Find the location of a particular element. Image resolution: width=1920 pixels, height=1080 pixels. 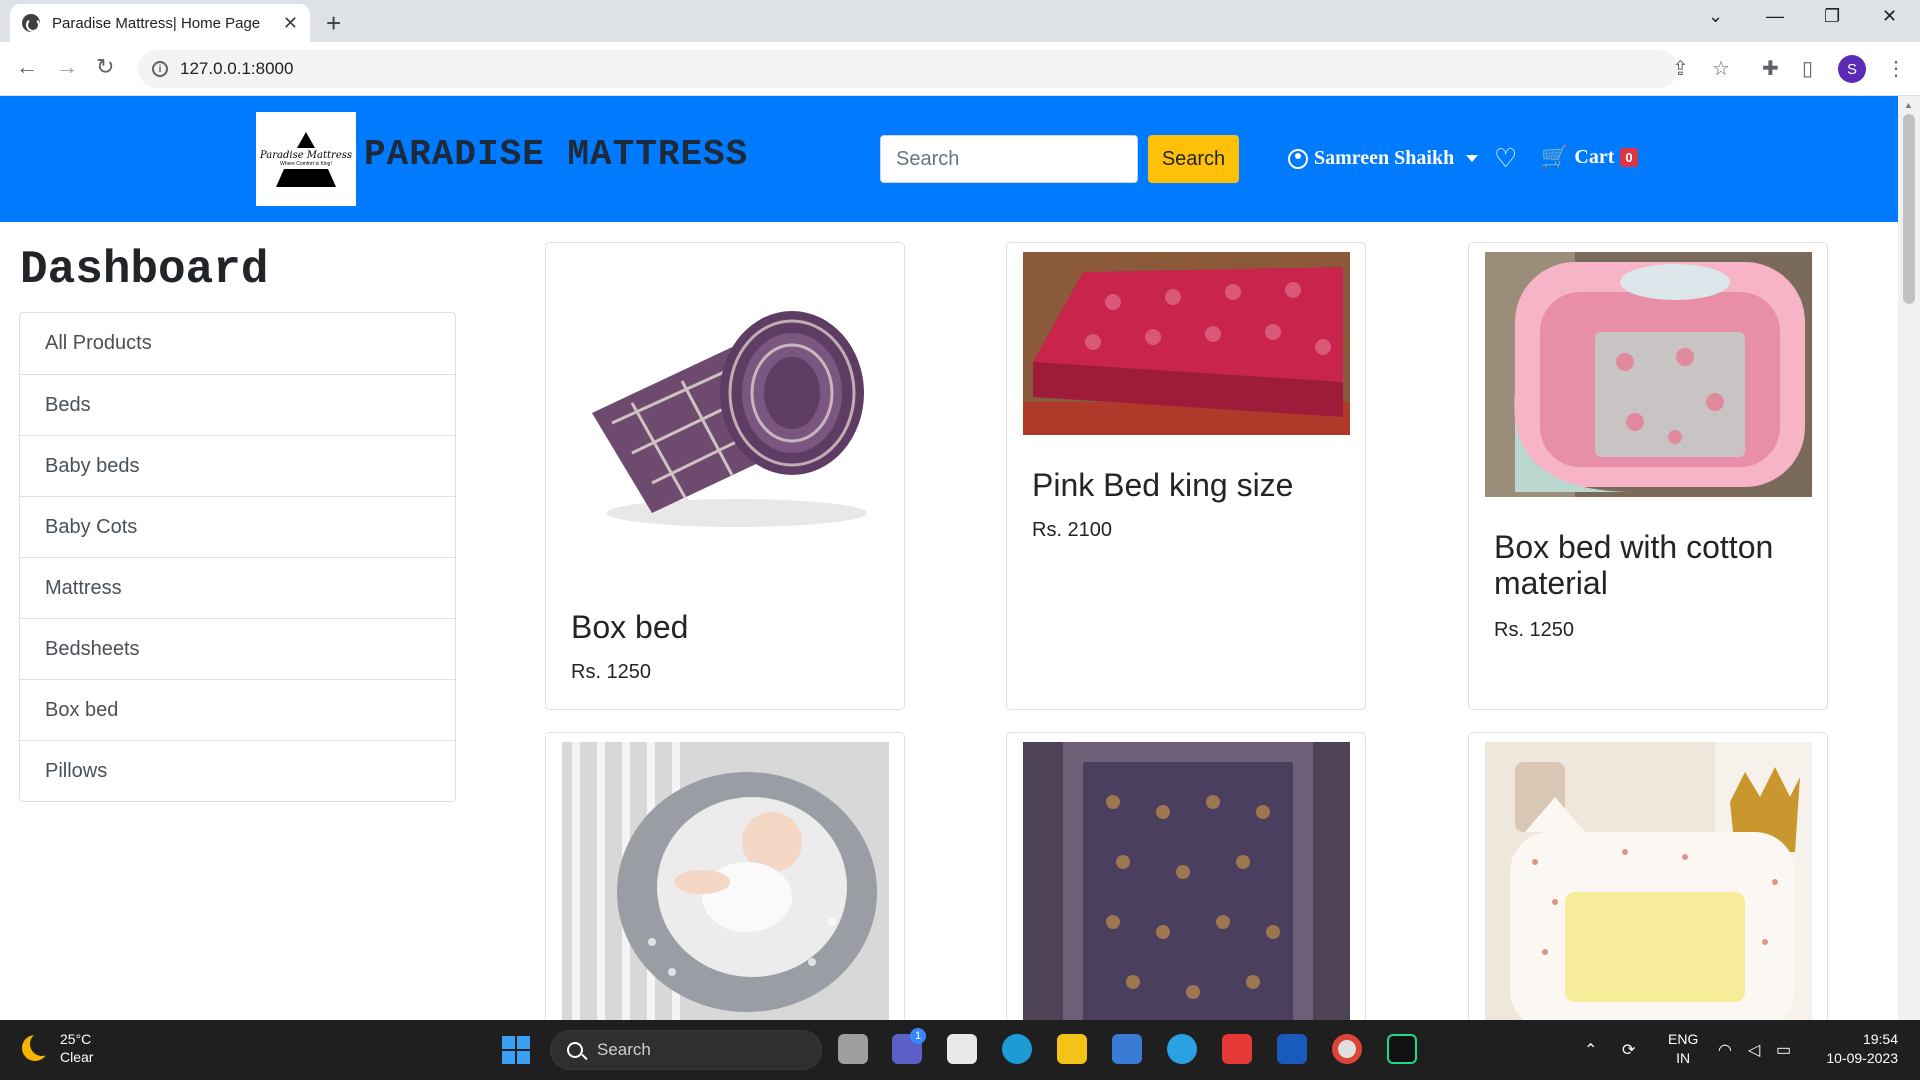

minimize-button: — is located at coordinates (1775, 16).